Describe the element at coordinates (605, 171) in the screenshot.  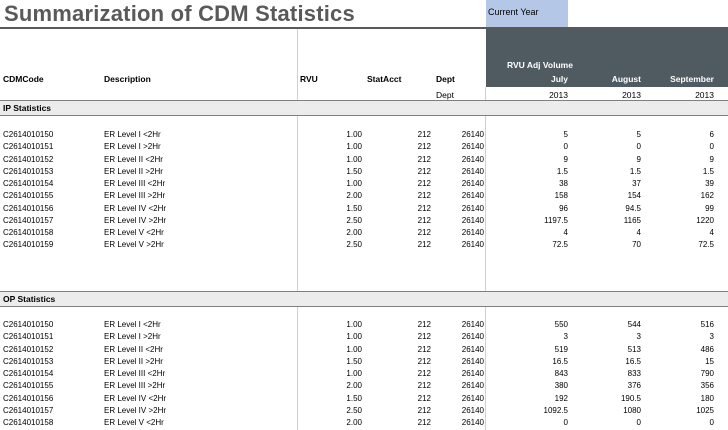
I see `august-volume-cell: 1.5` at that location.